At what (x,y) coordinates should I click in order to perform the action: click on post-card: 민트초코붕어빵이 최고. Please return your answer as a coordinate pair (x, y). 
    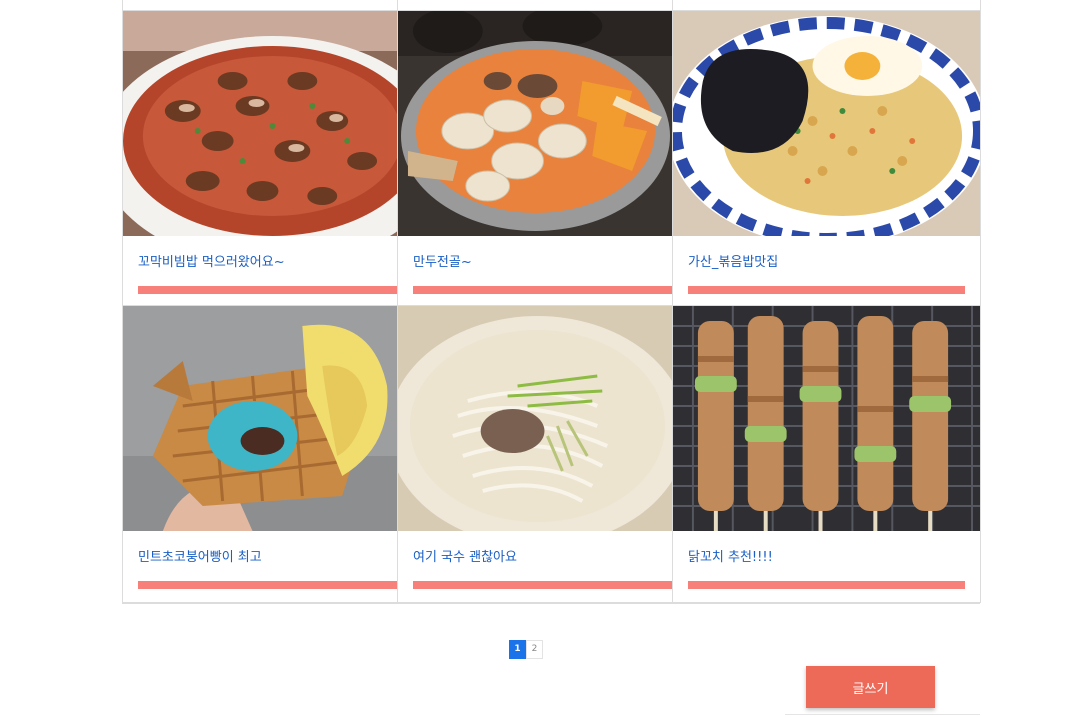
    Looking at the image, I should click on (260, 454).